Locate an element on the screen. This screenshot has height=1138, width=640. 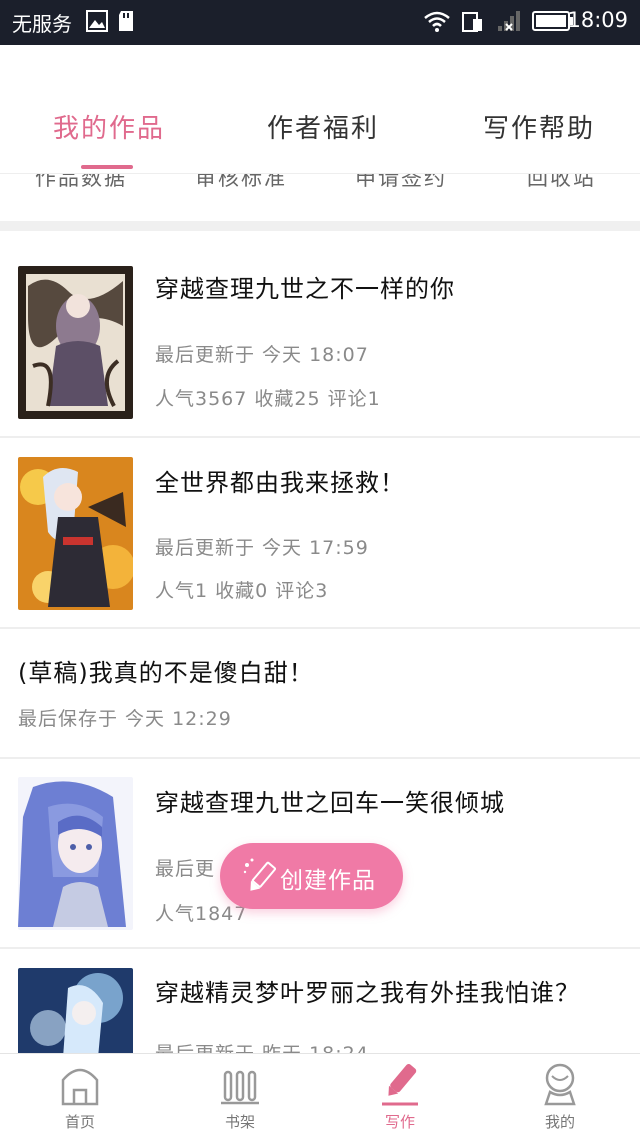
signal-icon is located at coordinates (509, 21).